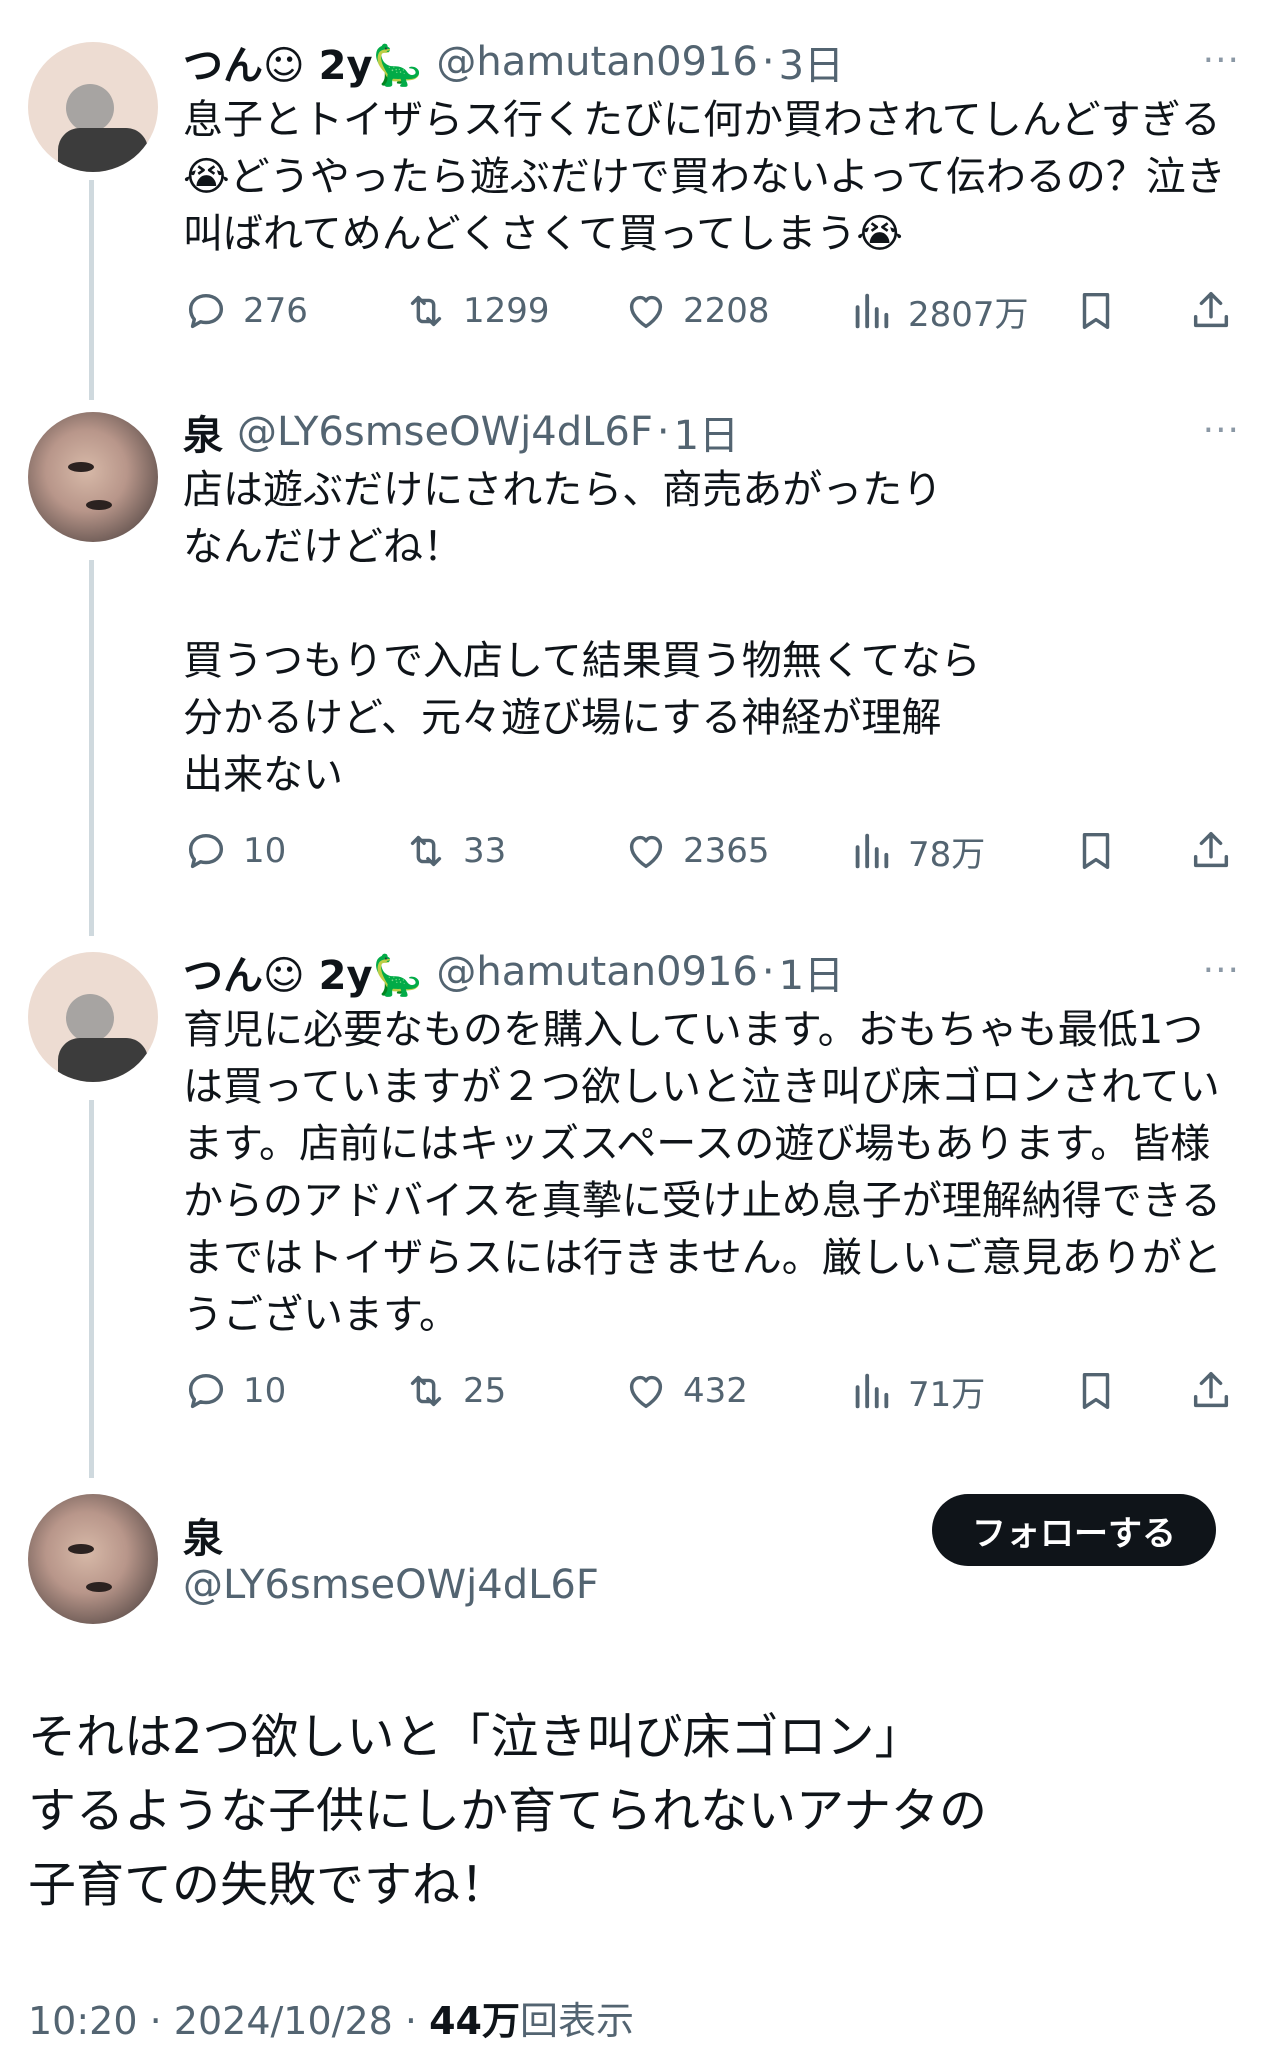 The height and width of the screenshot is (2048, 1272). I want to click on focus-user-handle: @LY6smseOWj4dL6F, so click(391, 1585).